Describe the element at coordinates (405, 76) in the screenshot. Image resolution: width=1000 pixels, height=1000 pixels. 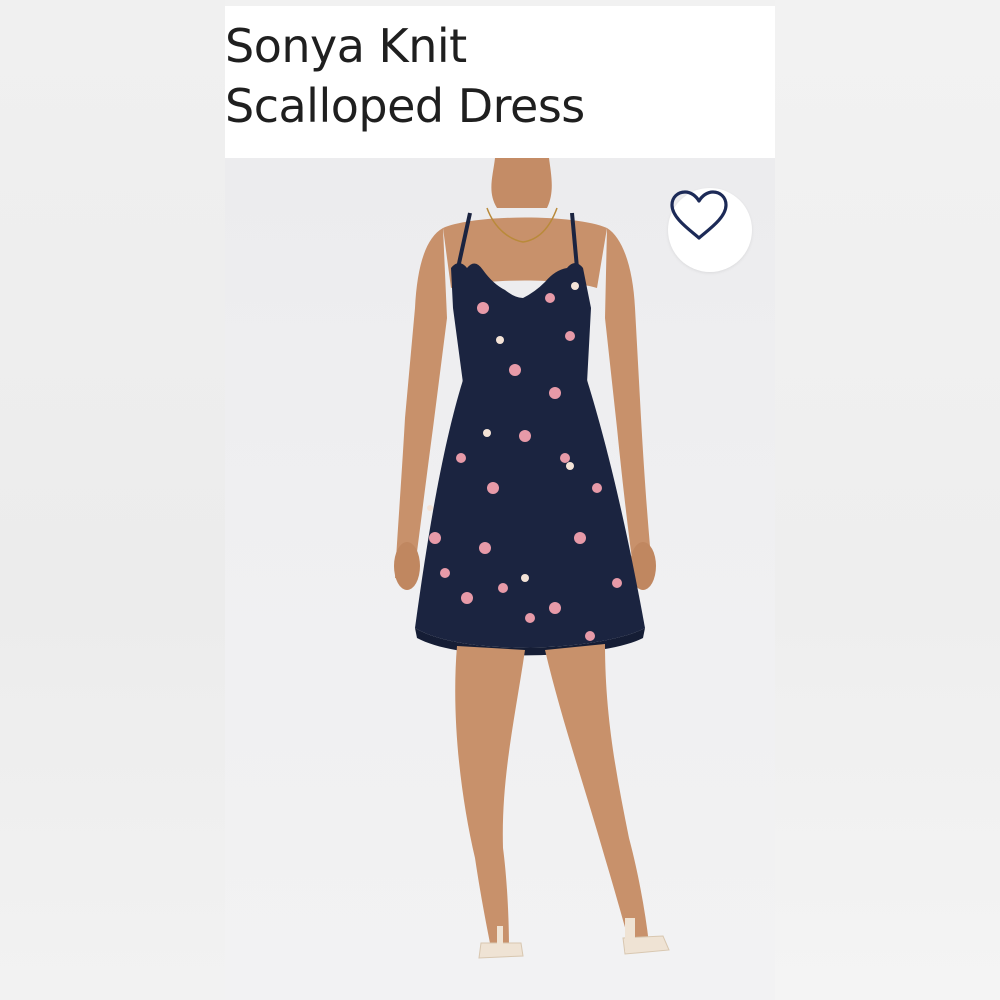
I see `product-title: Sonya Knit Scalloped Dress` at that location.